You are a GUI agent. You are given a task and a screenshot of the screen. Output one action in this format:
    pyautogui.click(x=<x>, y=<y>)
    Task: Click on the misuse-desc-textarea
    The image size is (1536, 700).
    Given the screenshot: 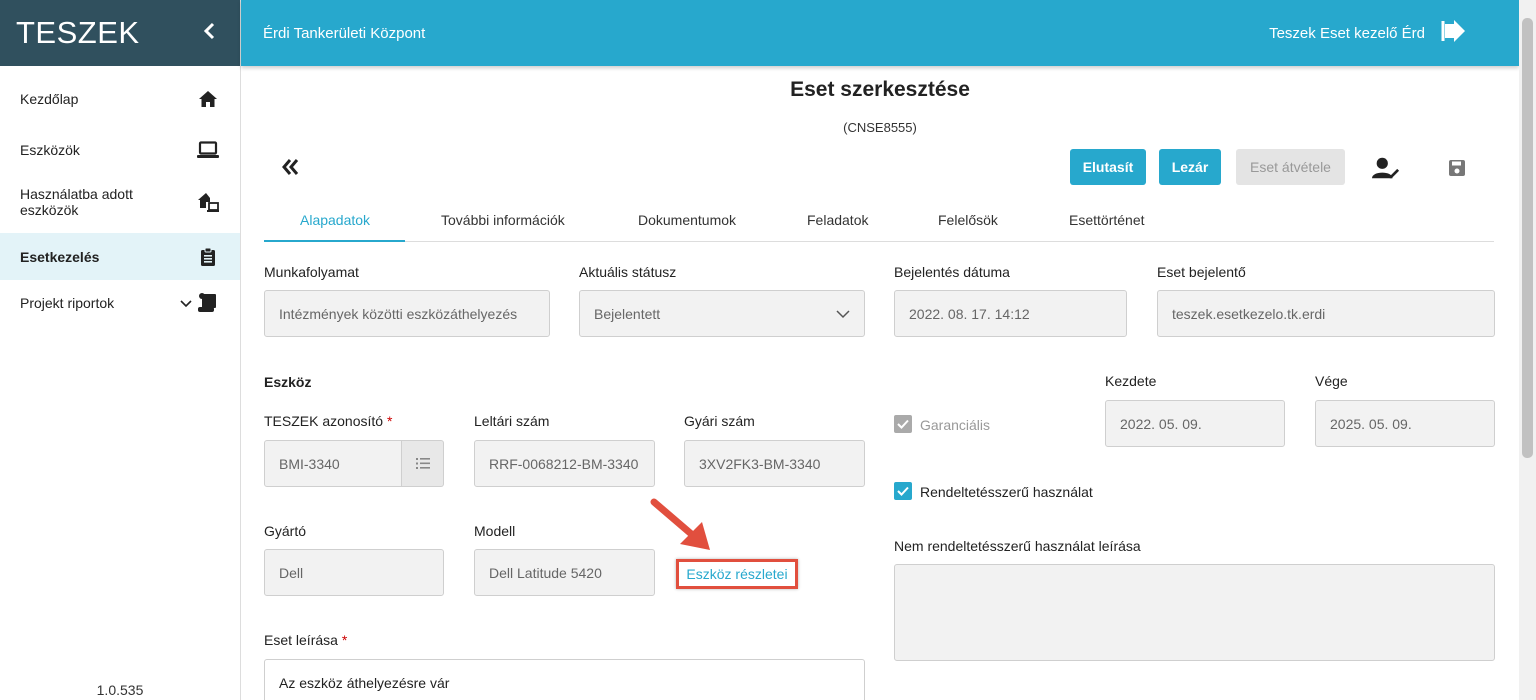 What is the action you would take?
    pyautogui.click(x=1194, y=612)
    